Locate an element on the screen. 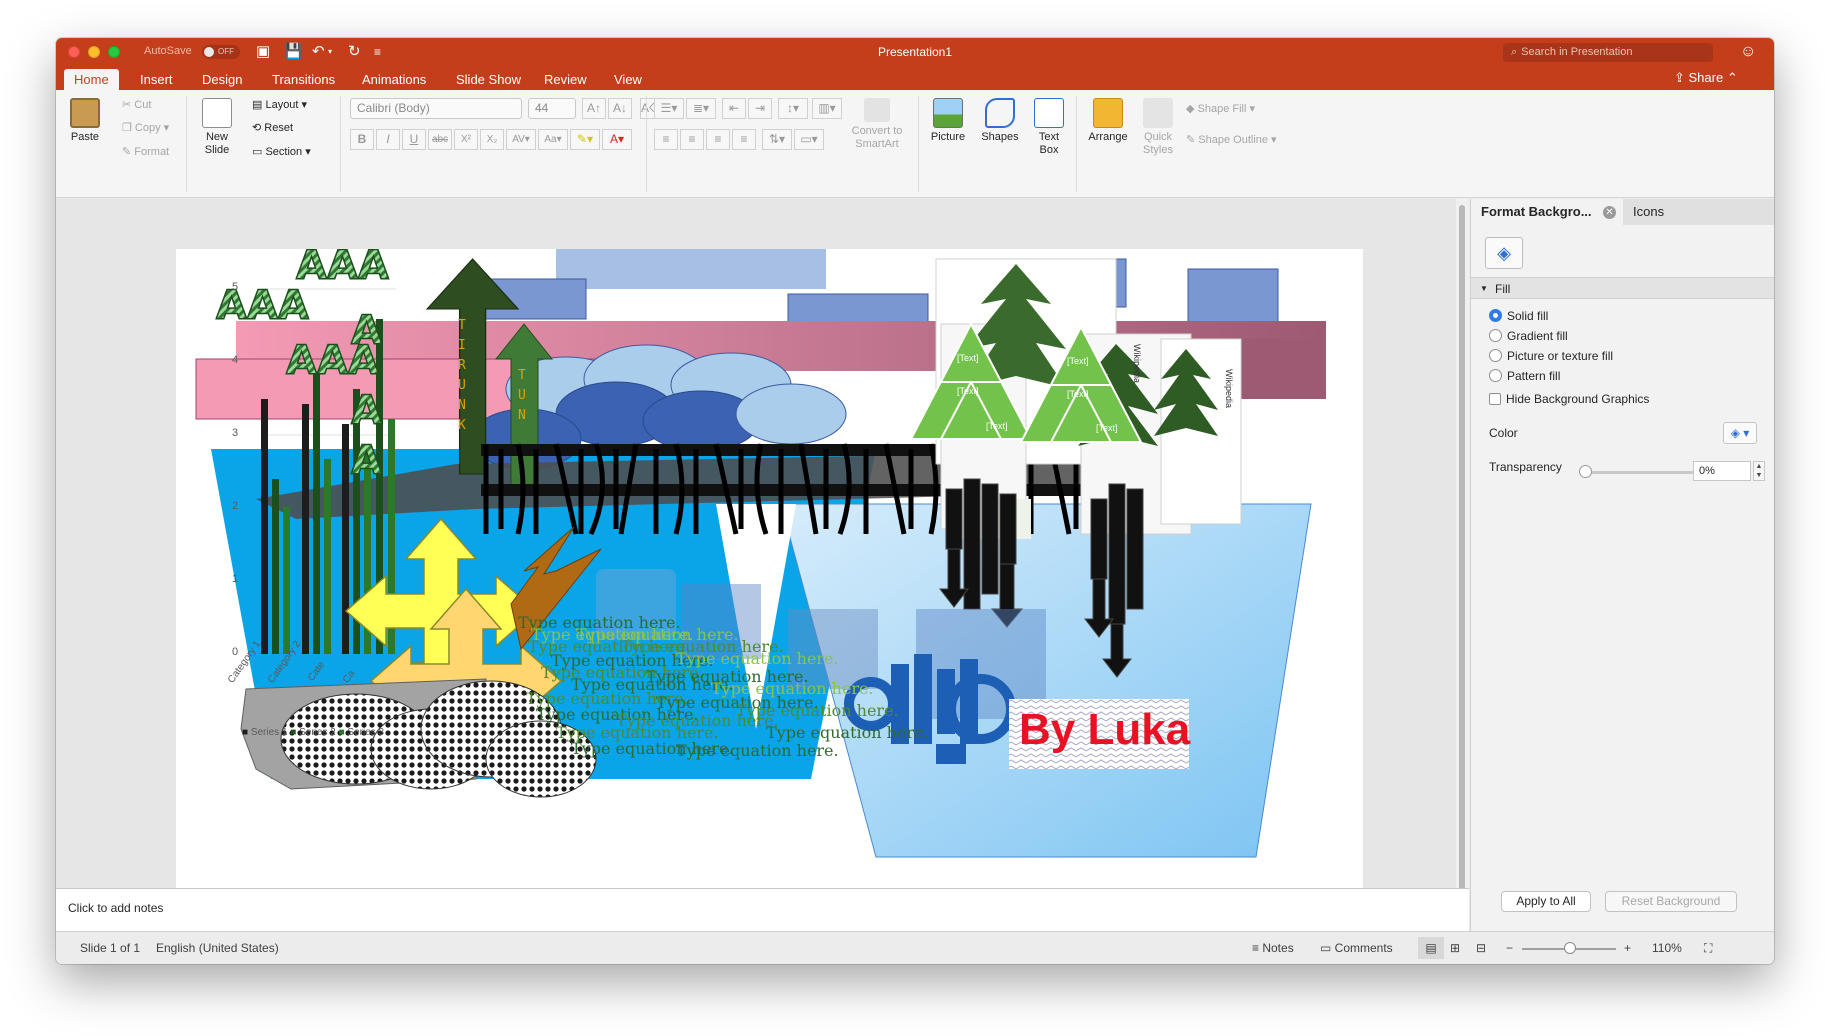 The height and width of the screenshot is (1035, 1825). transparency-slider-knob is located at coordinates (1585, 471).